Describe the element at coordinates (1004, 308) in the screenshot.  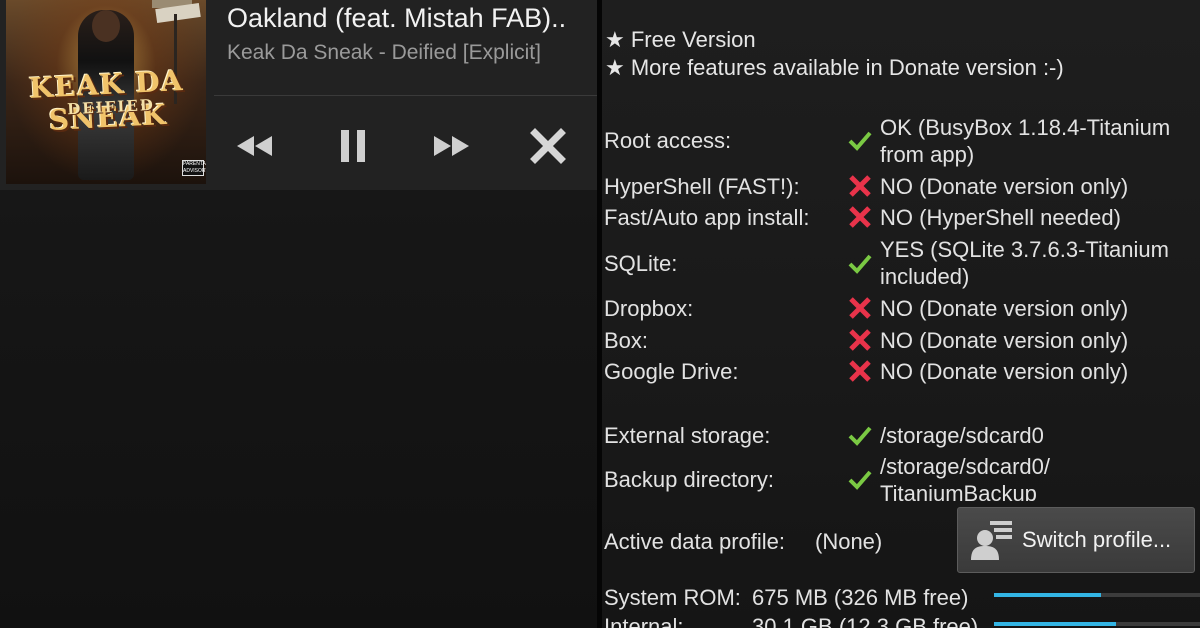
I see `dropbox-value: NO (Donate version only)` at that location.